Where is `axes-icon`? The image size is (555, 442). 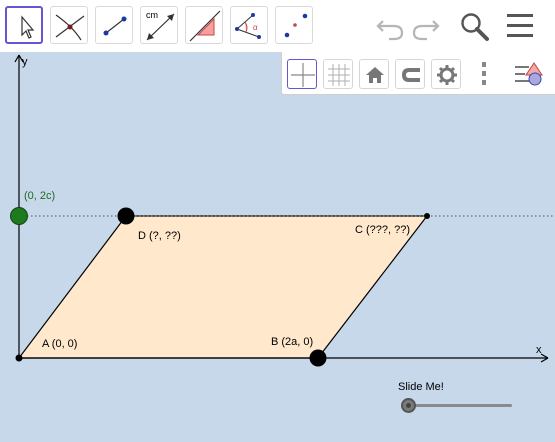 axes-icon is located at coordinates (303, 75).